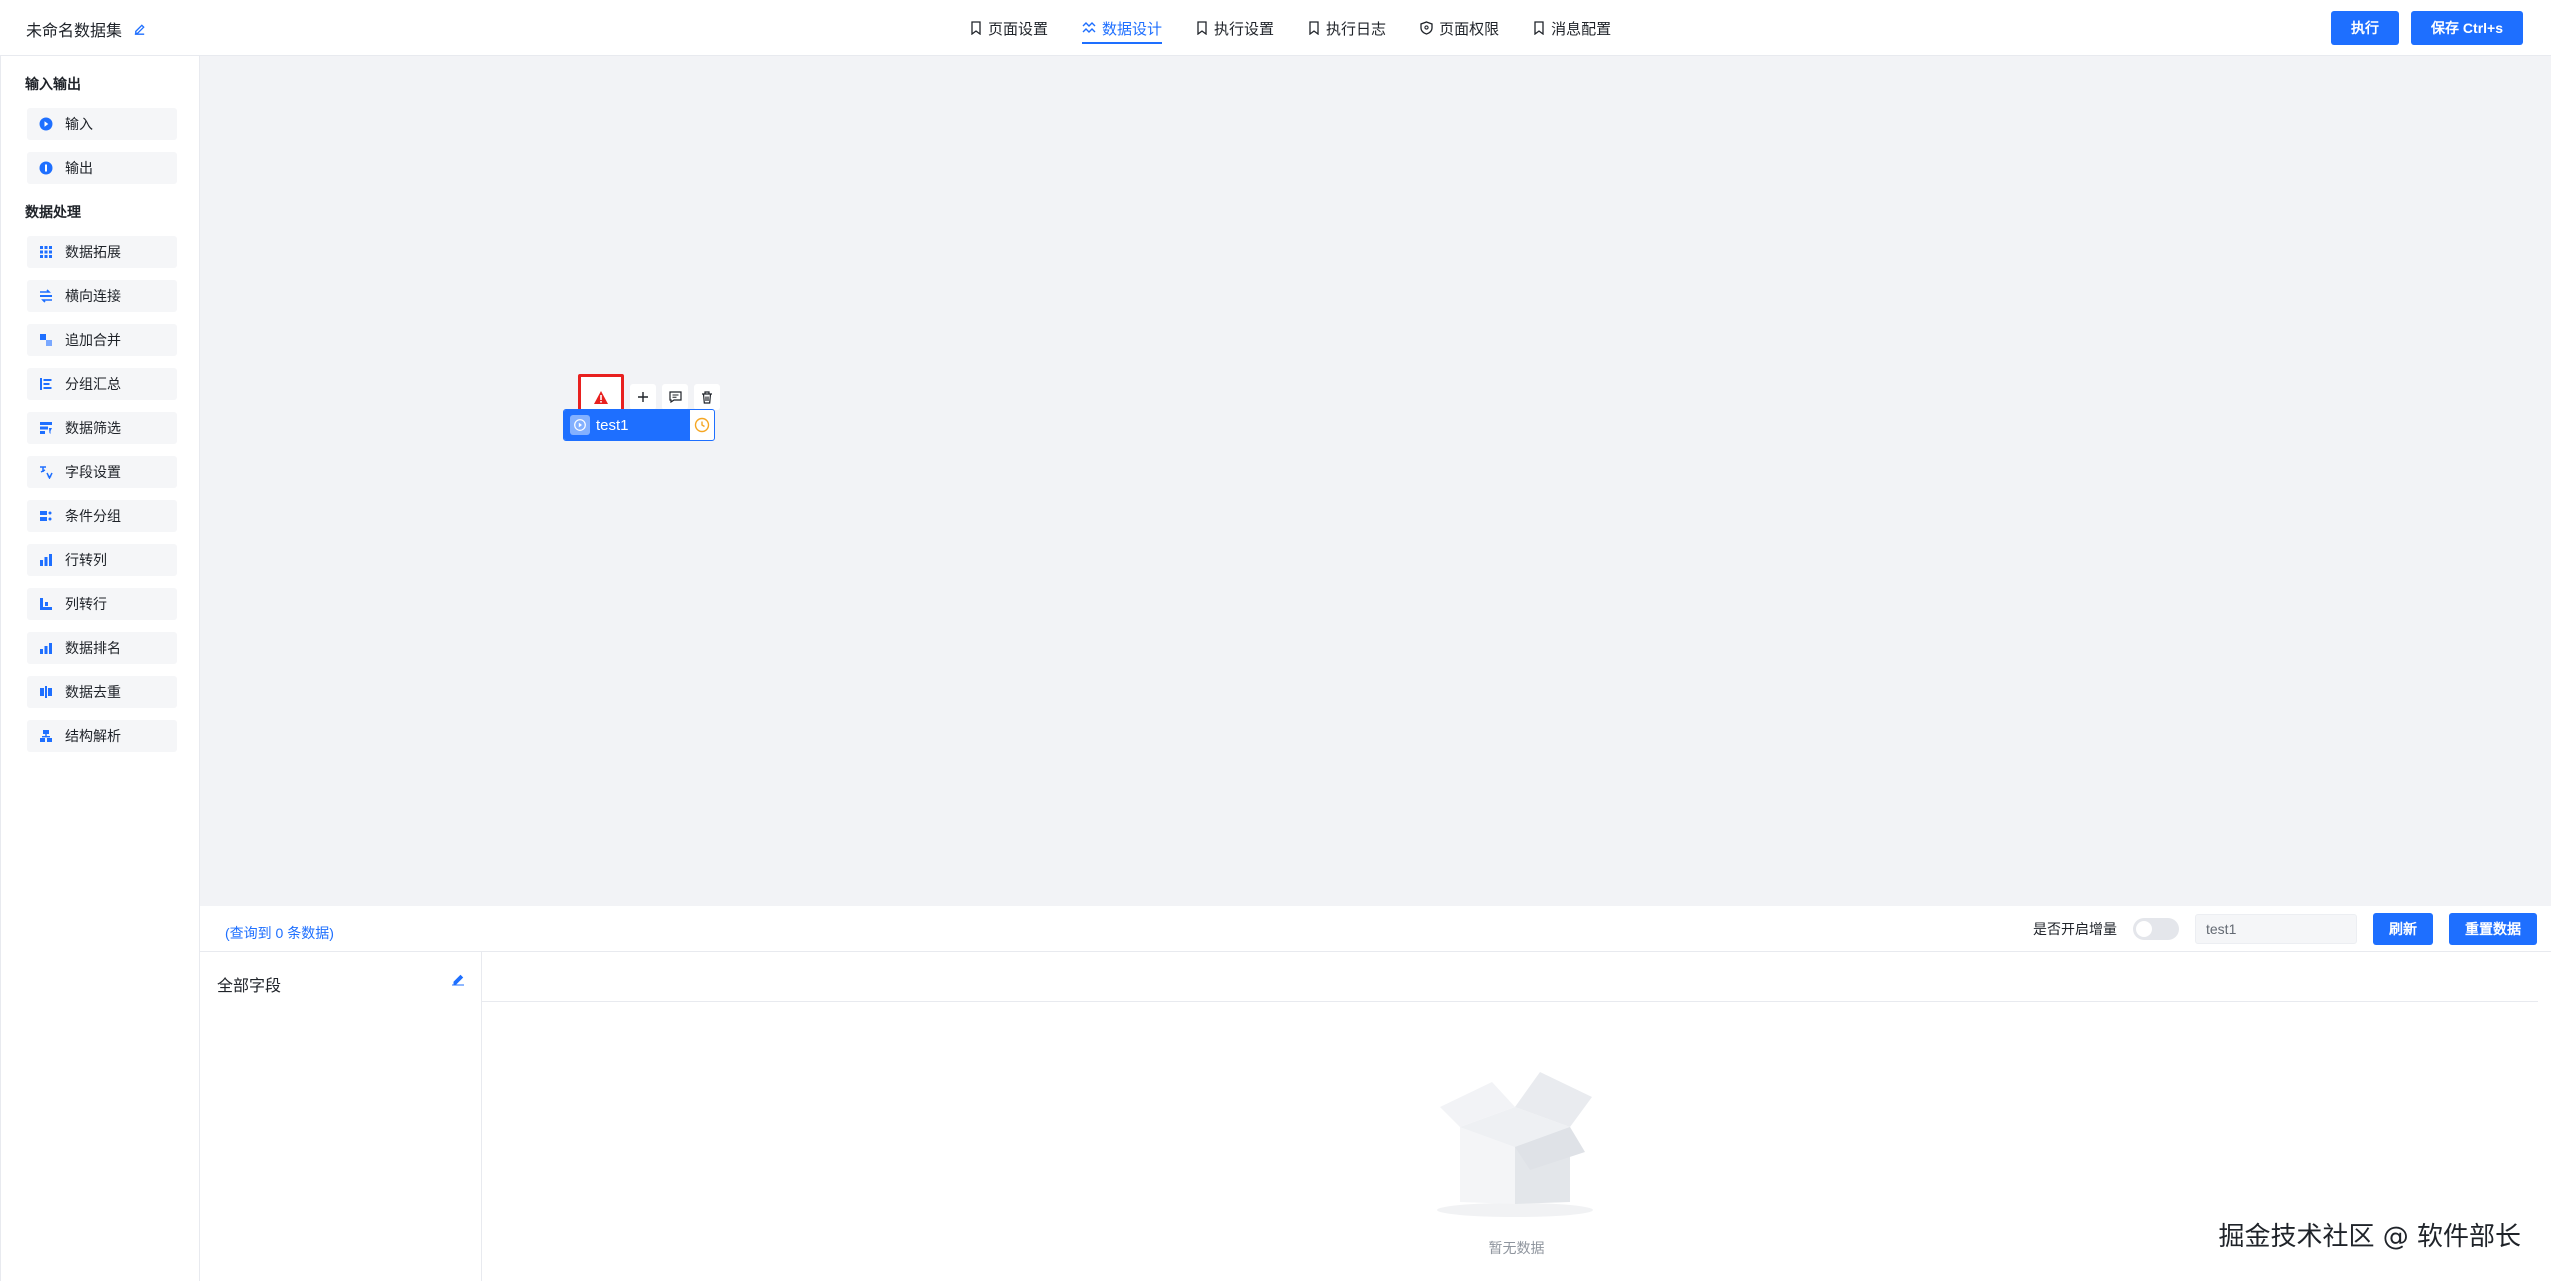 The image size is (2551, 1281). Describe the element at coordinates (93, 648) in the screenshot. I see `sidebar-item-label: 数据排名` at that location.